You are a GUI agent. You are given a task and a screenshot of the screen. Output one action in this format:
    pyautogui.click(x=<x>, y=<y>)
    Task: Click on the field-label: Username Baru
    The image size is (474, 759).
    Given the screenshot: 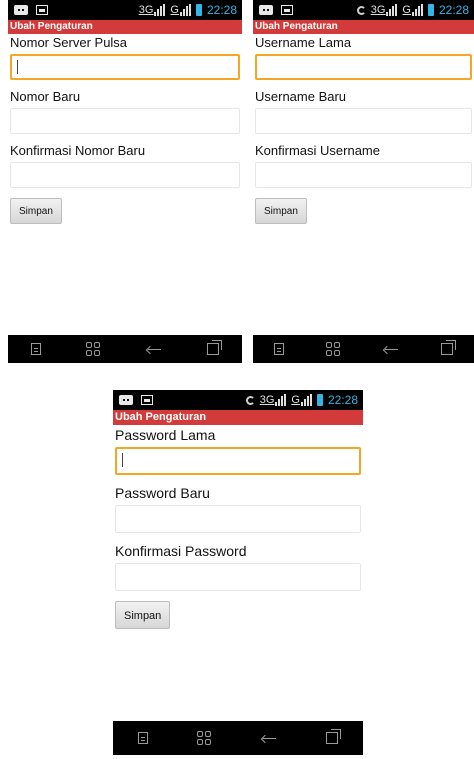 What is the action you would take?
    pyautogui.click(x=301, y=96)
    